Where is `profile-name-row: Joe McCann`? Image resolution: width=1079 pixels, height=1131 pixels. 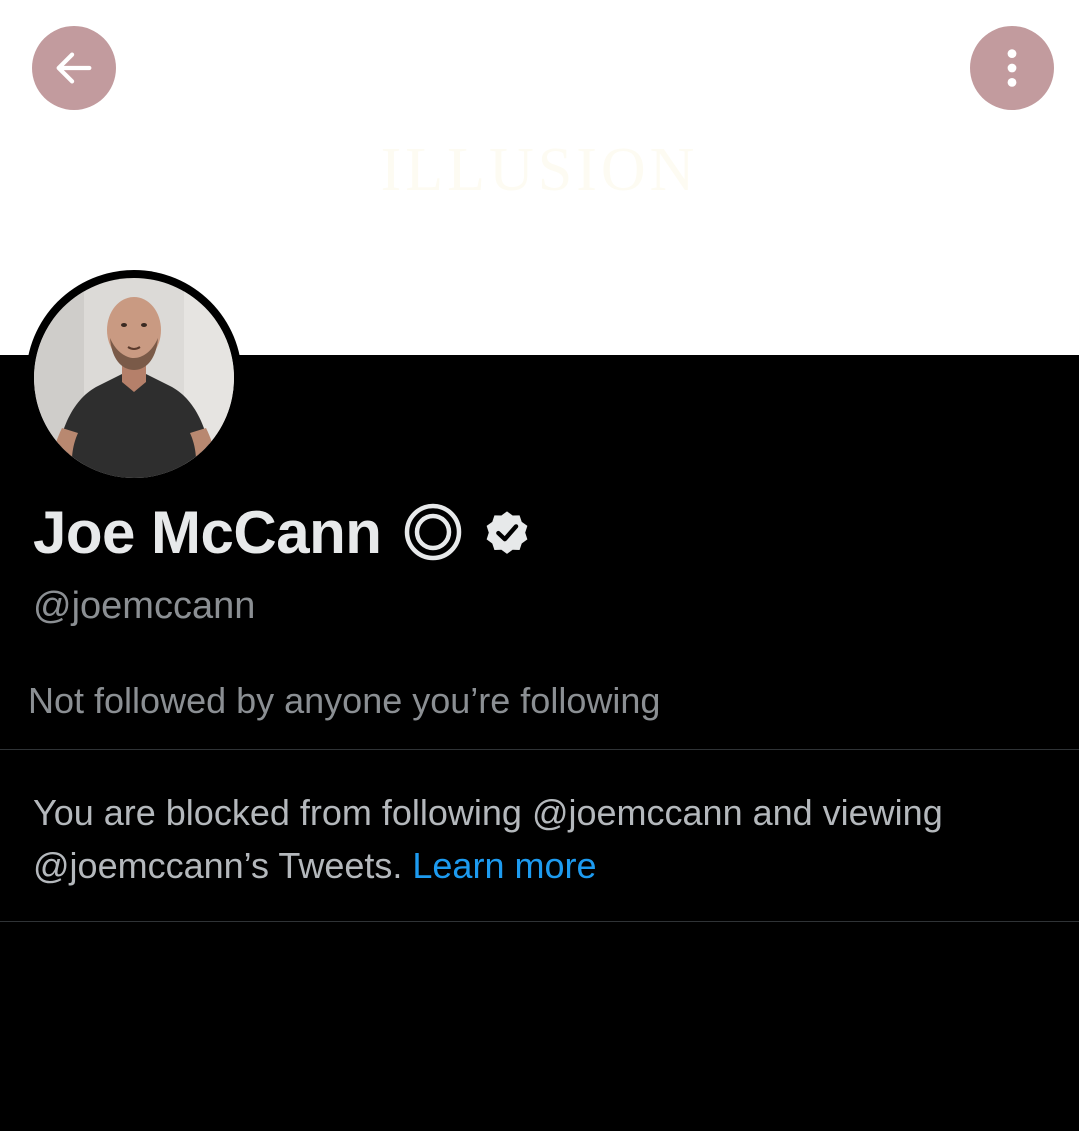 profile-name-row: Joe McCann is located at coordinates (283, 532).